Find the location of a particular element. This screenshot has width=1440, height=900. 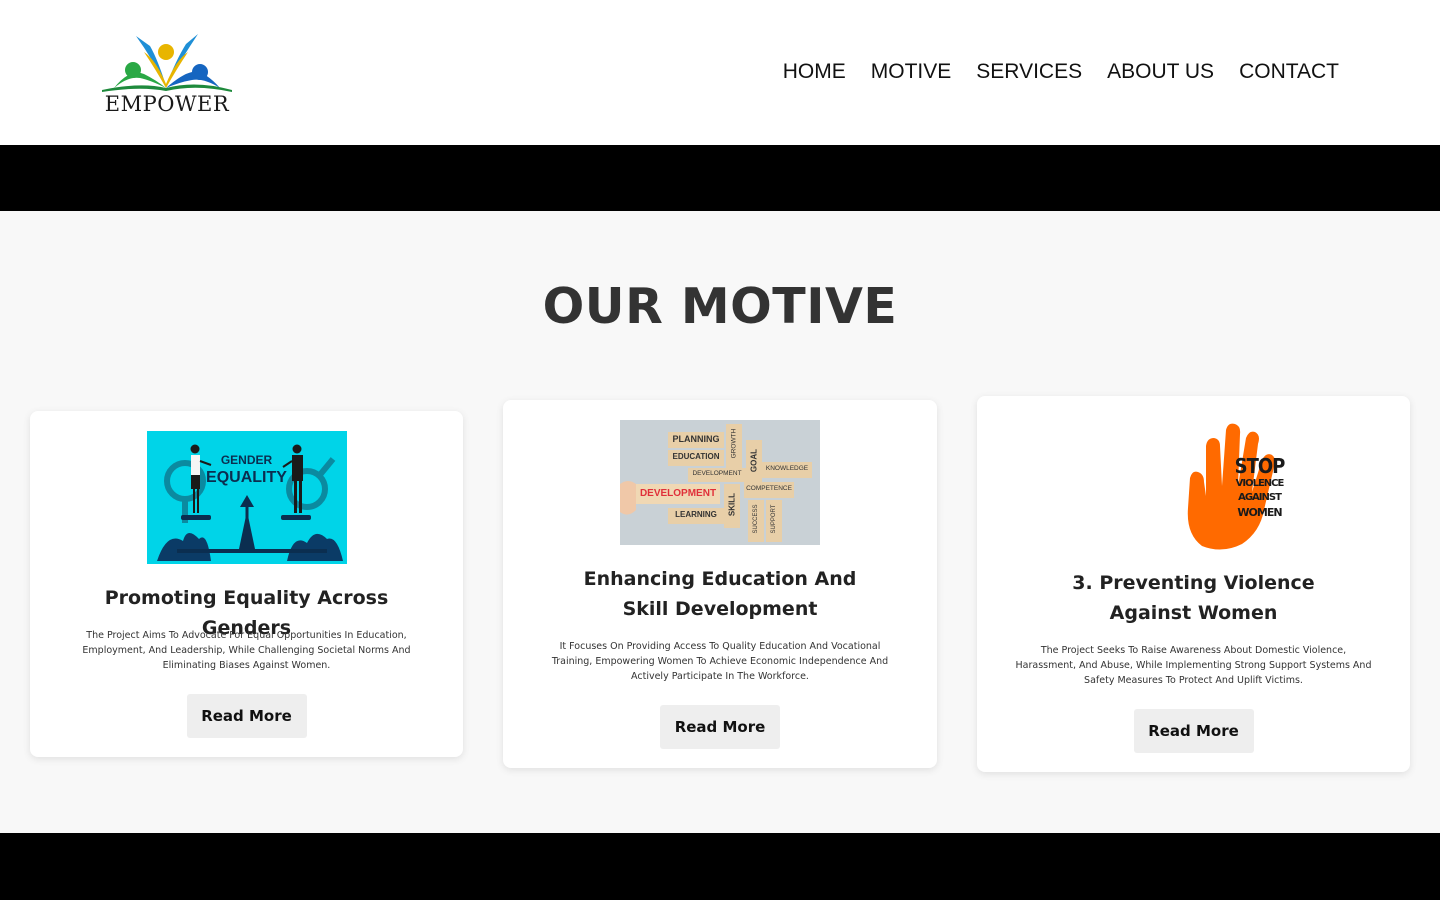

word-learning: LEARNING is located at coordinates (696, 514).